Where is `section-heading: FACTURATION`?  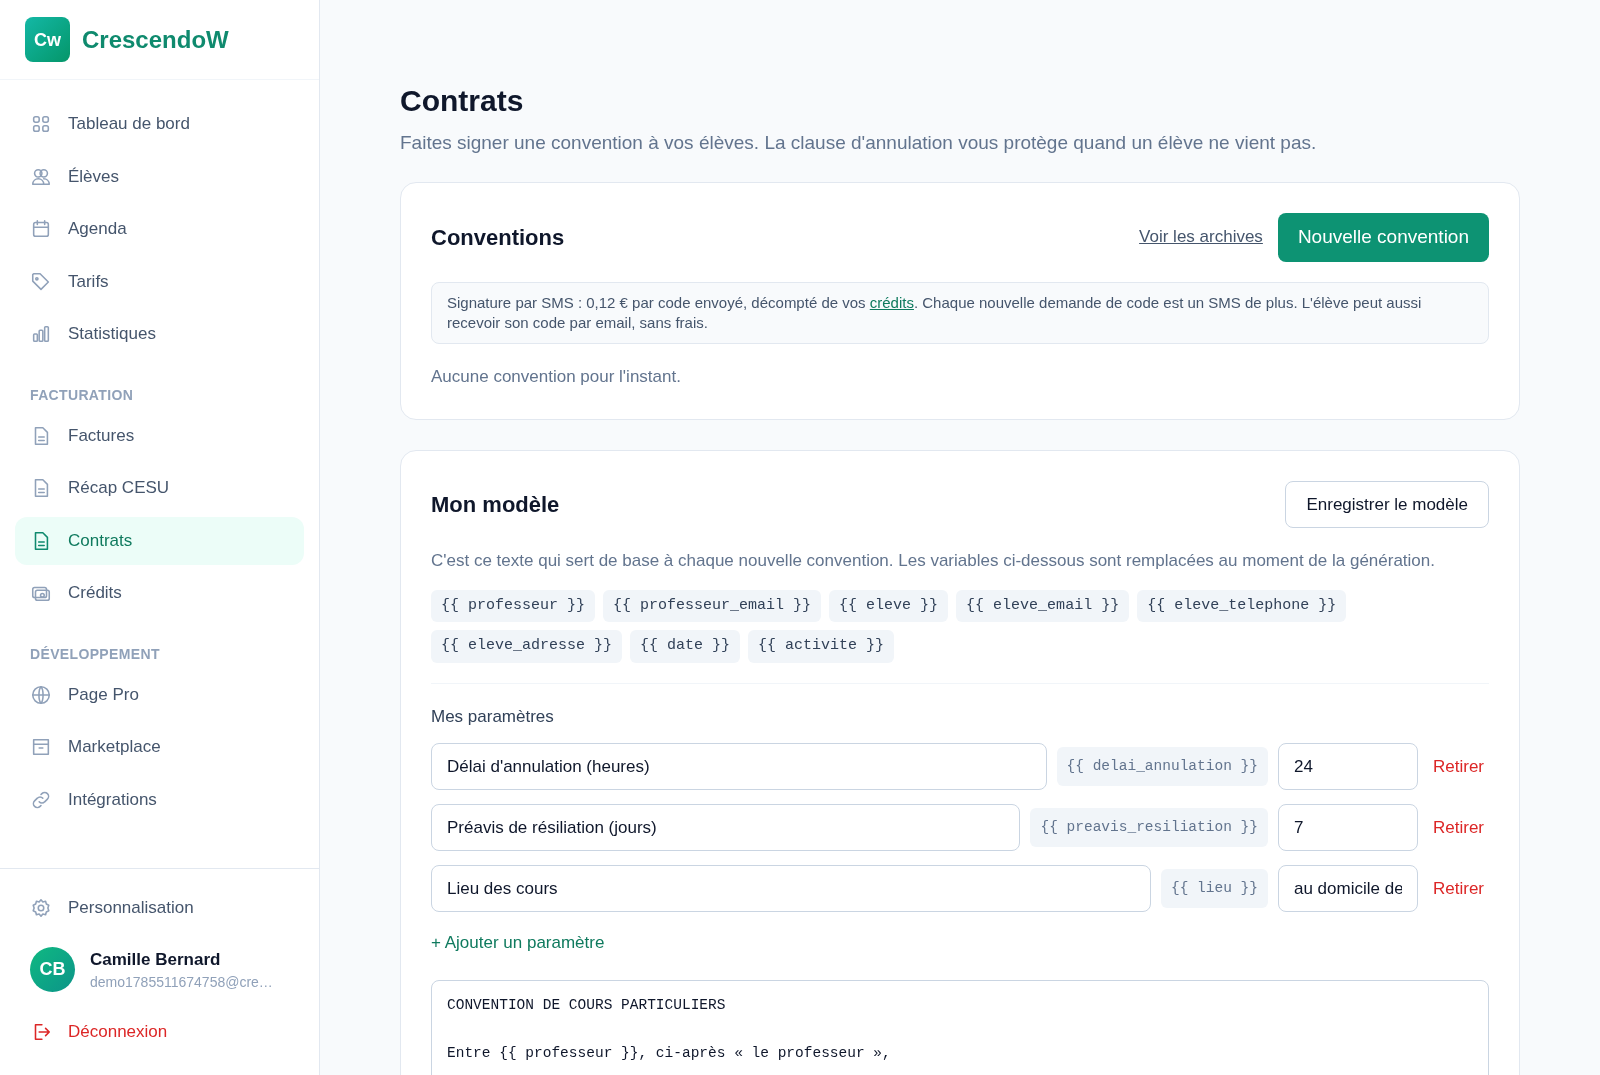
section-heading: FACTURATION is located at coordinates (82, 395).